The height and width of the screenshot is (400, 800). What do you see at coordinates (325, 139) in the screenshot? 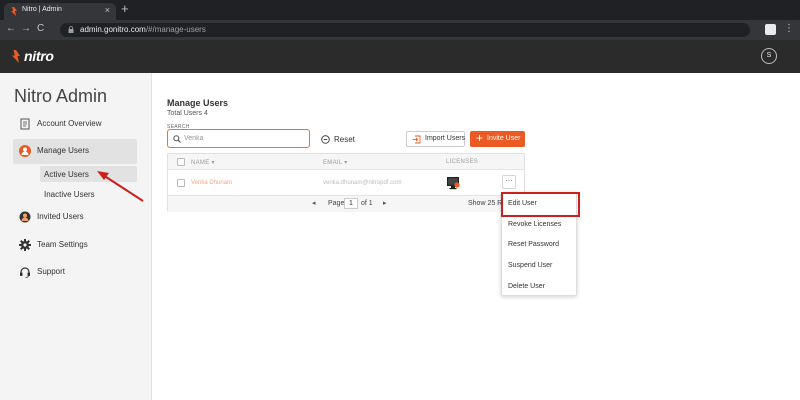
I see `reset-icon` at bounding box center [325, 139].